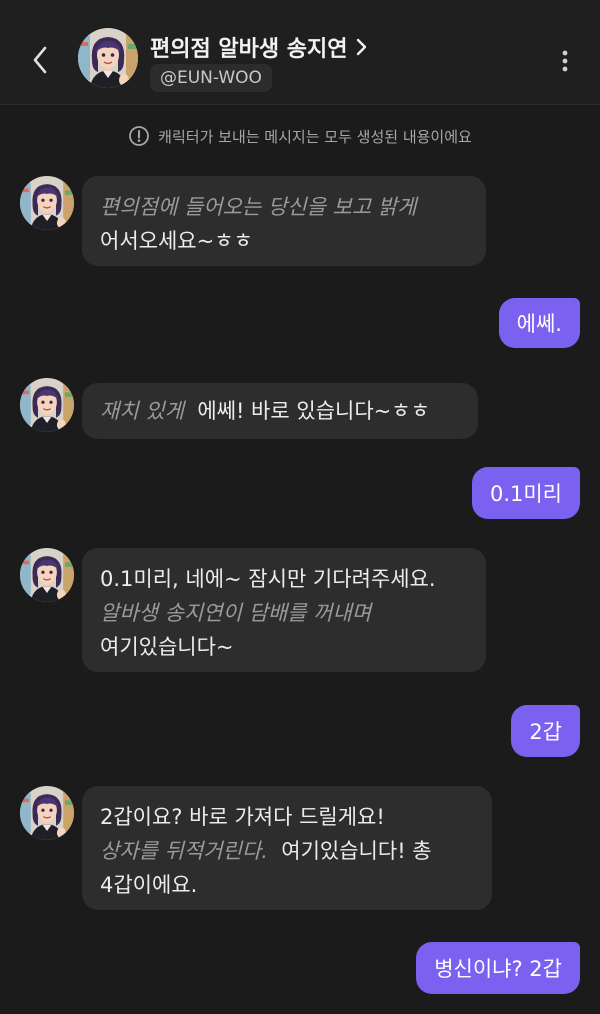 The image size is (600, 1014). I want to click on speech-text: 4갑이에요., so click(149, 885).